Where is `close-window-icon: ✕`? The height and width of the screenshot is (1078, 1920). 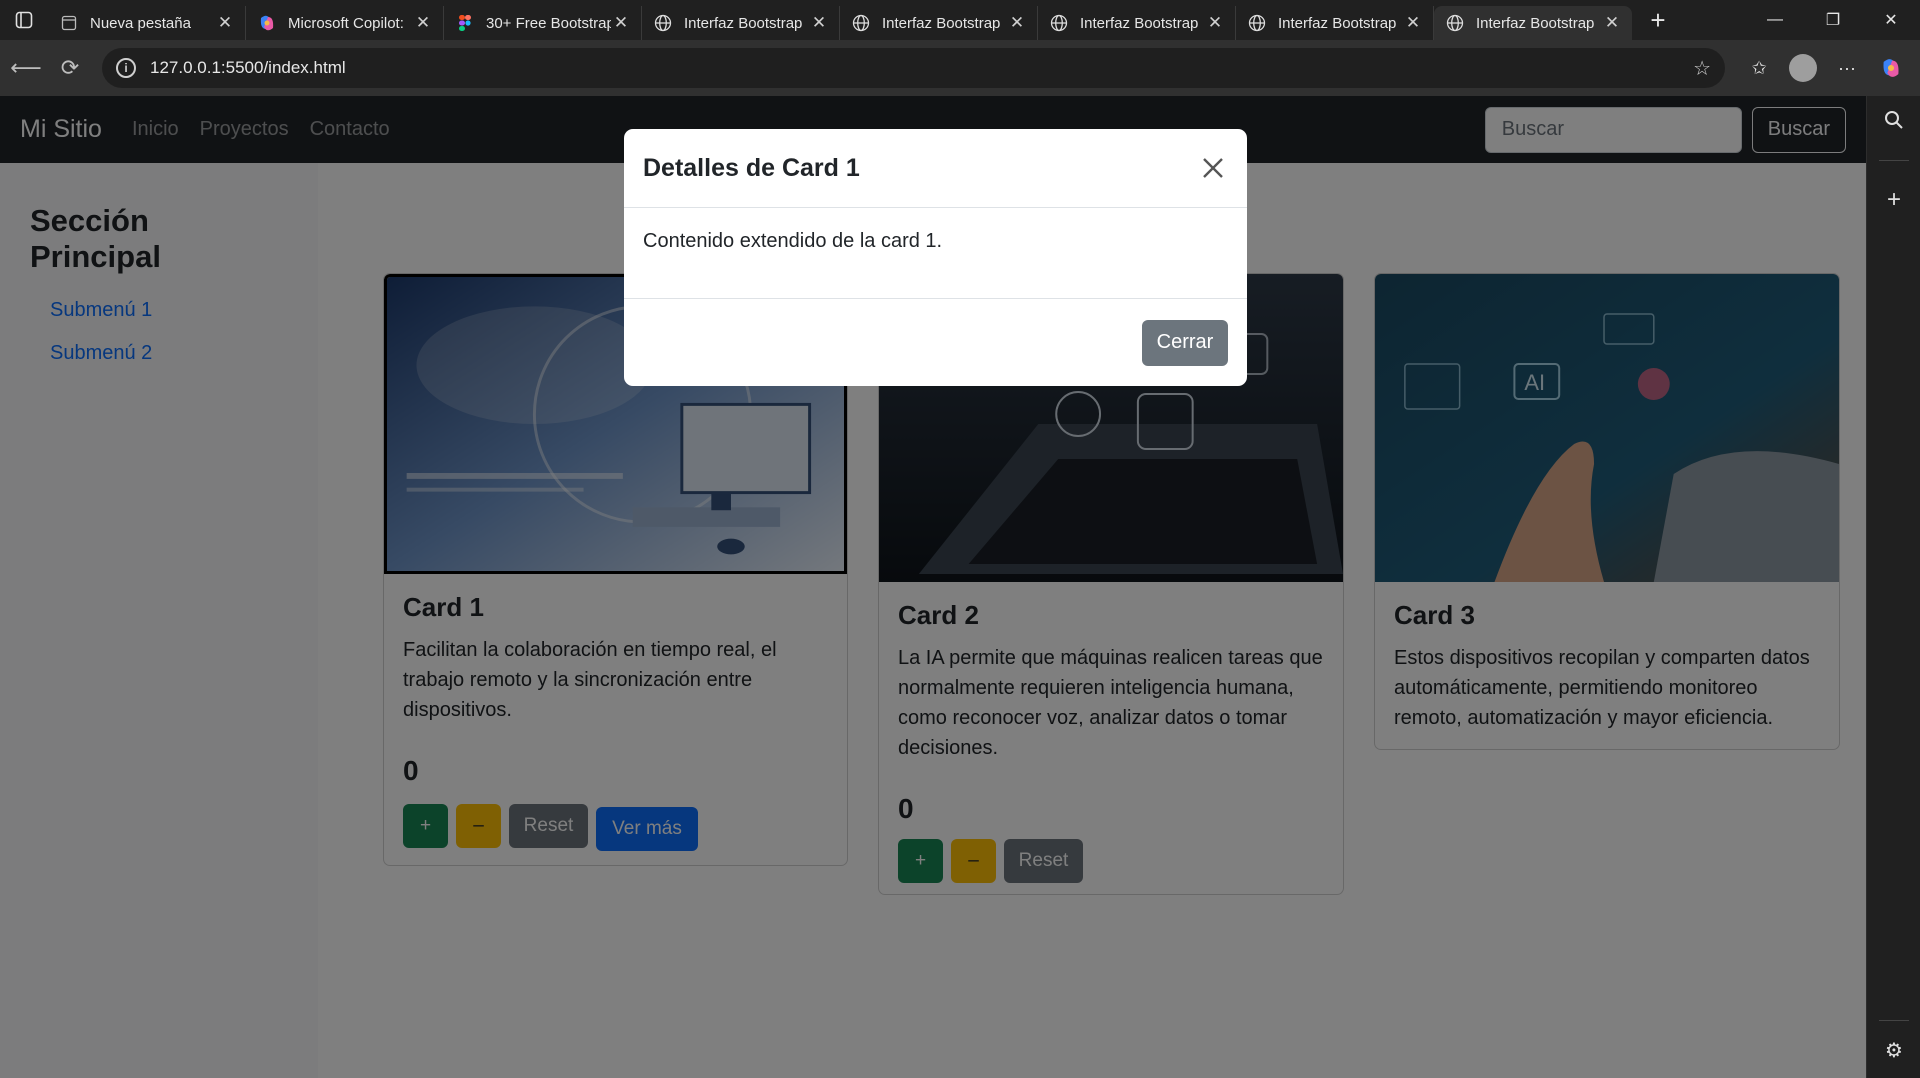
close-window-icon: ✕ is located at coordinates (1891, 20).